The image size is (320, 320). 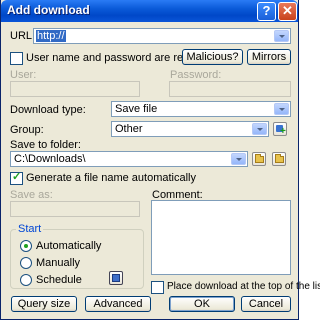 What do you see at coordinates (26, 280) in the screenshot?
I see `start-schedule-radio` at bounding box center [26, 280].